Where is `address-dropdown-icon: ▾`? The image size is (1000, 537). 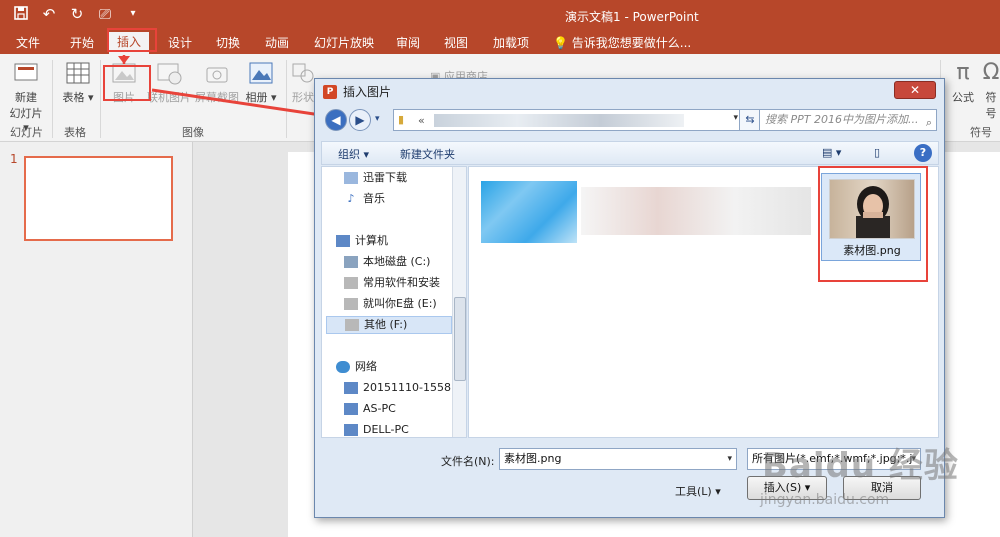
address-dropdown-icon: ▾ is located at coordinates (735, 118).